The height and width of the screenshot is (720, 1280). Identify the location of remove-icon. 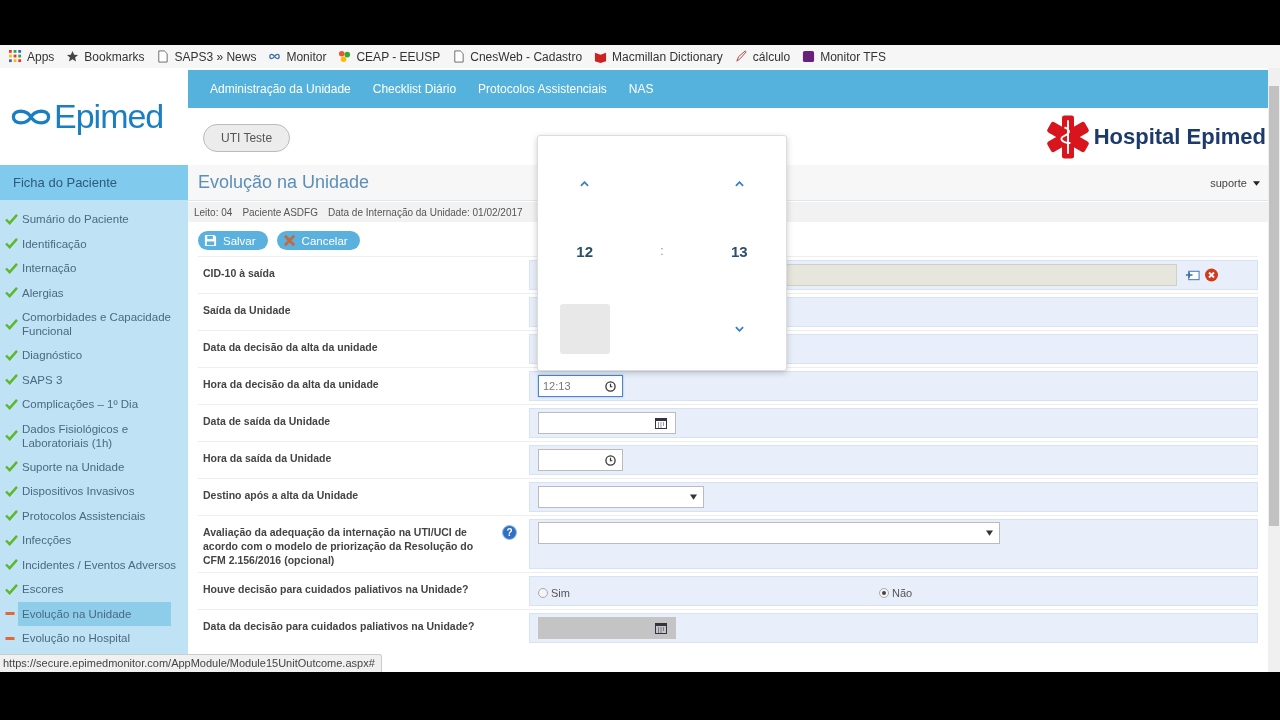
(1211, 275).